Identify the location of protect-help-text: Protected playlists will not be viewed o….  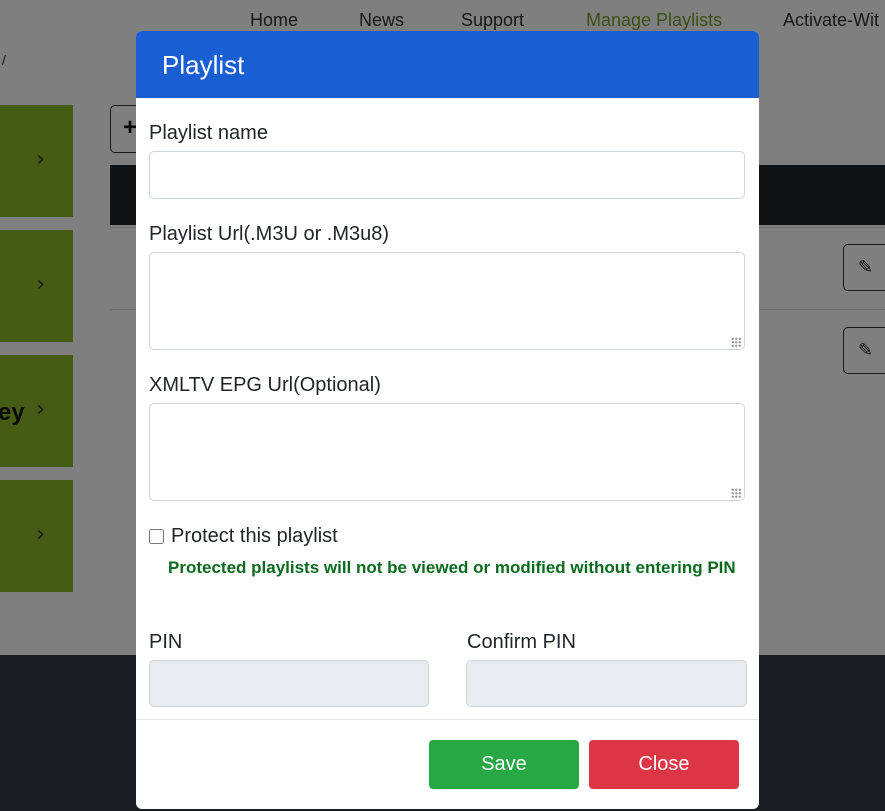
(452, 567).